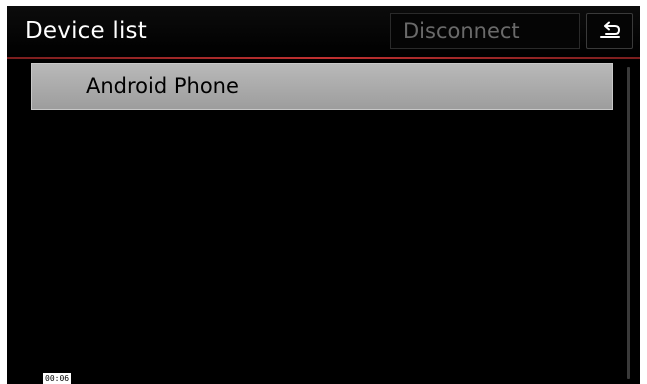  I want to click on disconnect-button: Disconnect, so click(485, 31).